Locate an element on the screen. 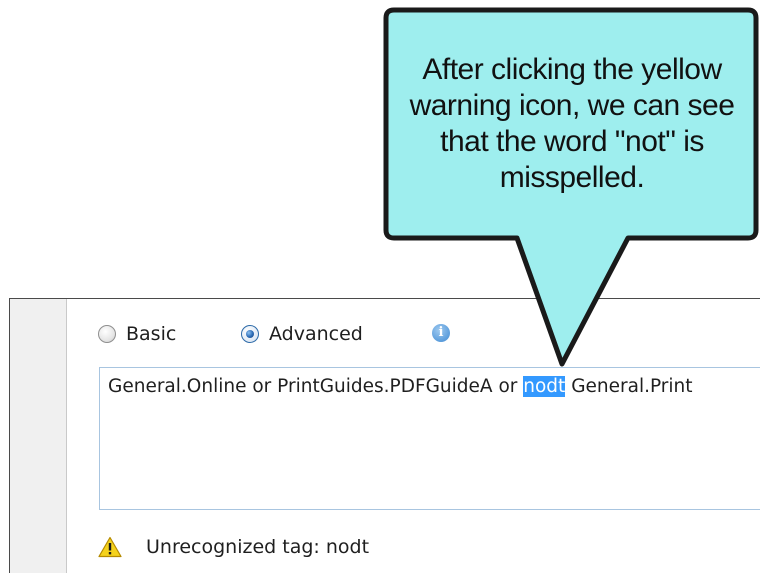 The image size is (760, 573). info-icon: i is located at coordinates (441, 333).